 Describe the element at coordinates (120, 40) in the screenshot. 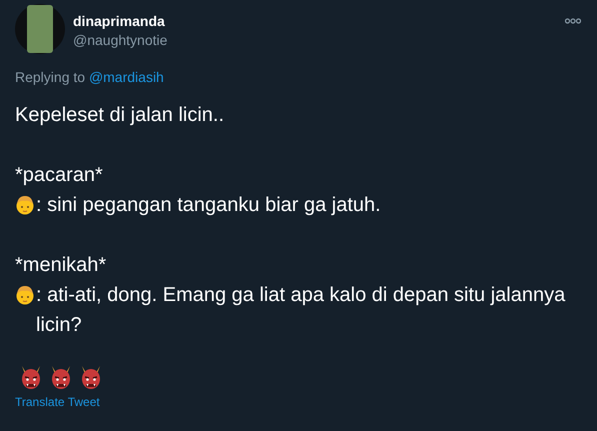

I see `author-handle: @naughtynotie` at that location.